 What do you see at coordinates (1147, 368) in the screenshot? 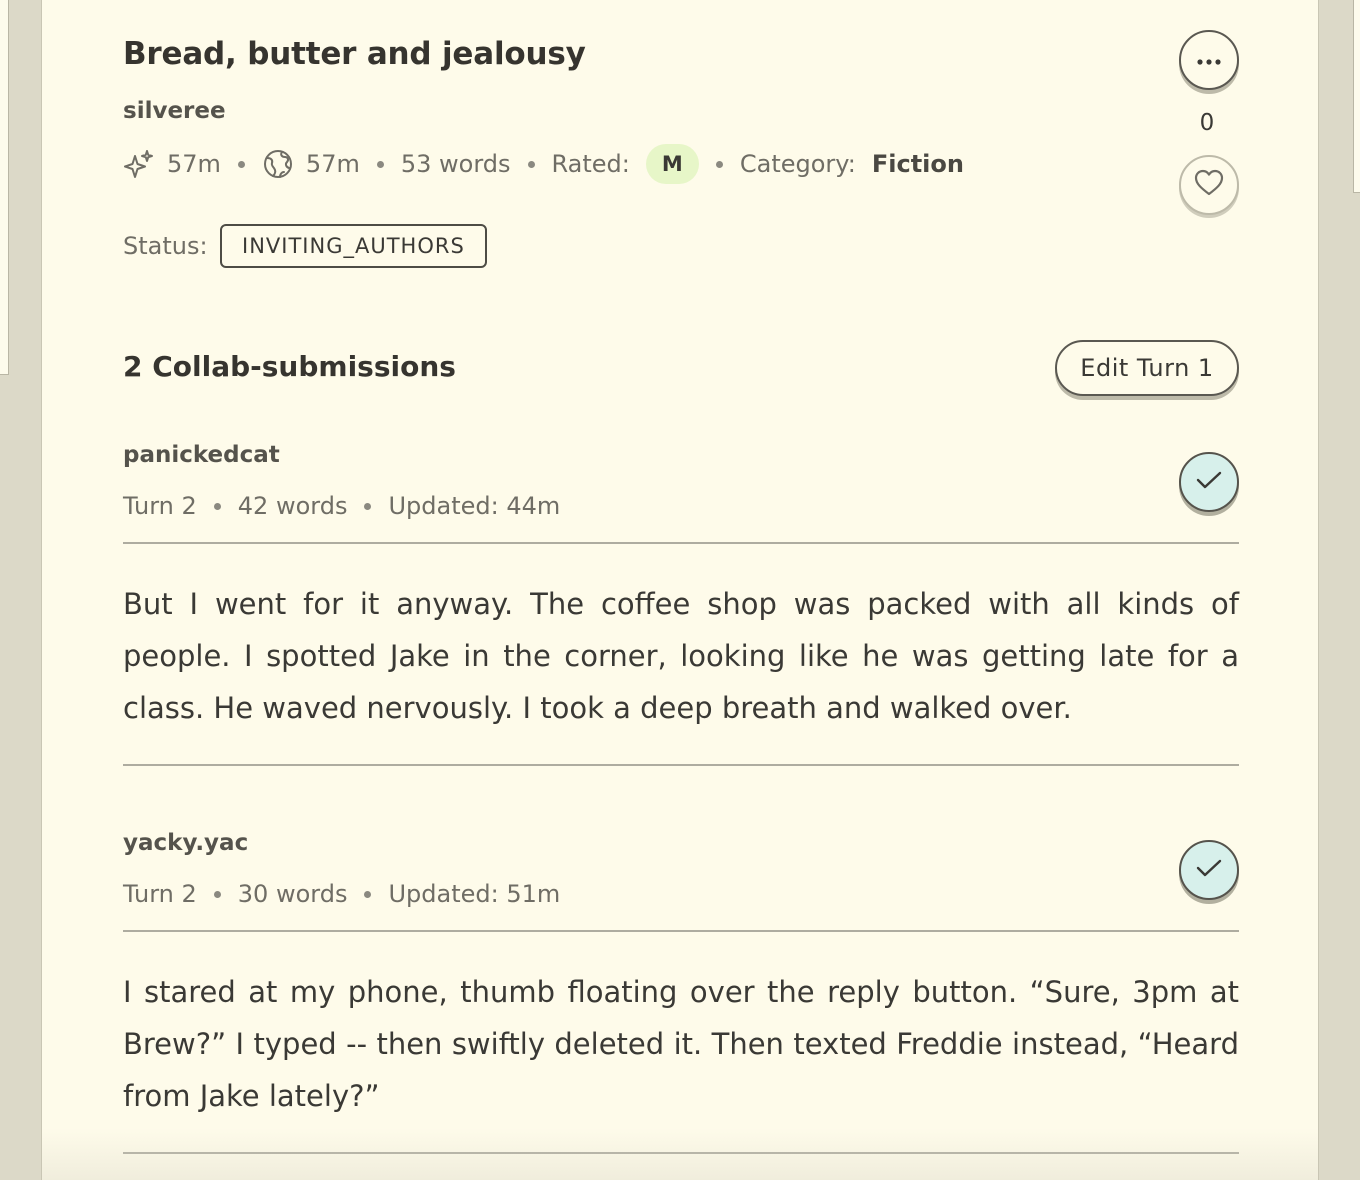
I see `edit-turn-button: Edit Turn 1` at bounding box center [1147, 368].